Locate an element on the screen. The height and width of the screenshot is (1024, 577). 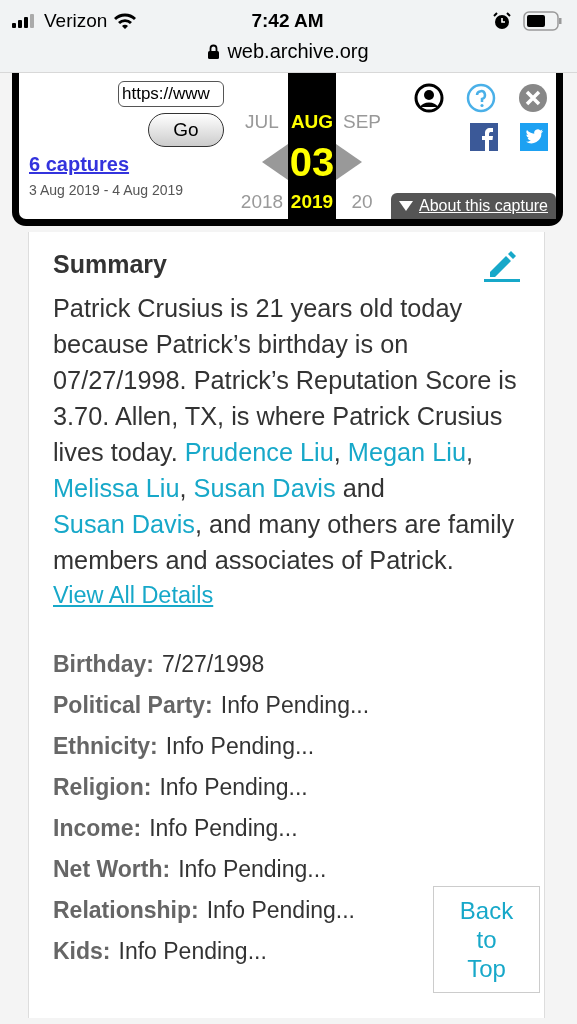
section-title: Summary is located at coordinates (110, 264).